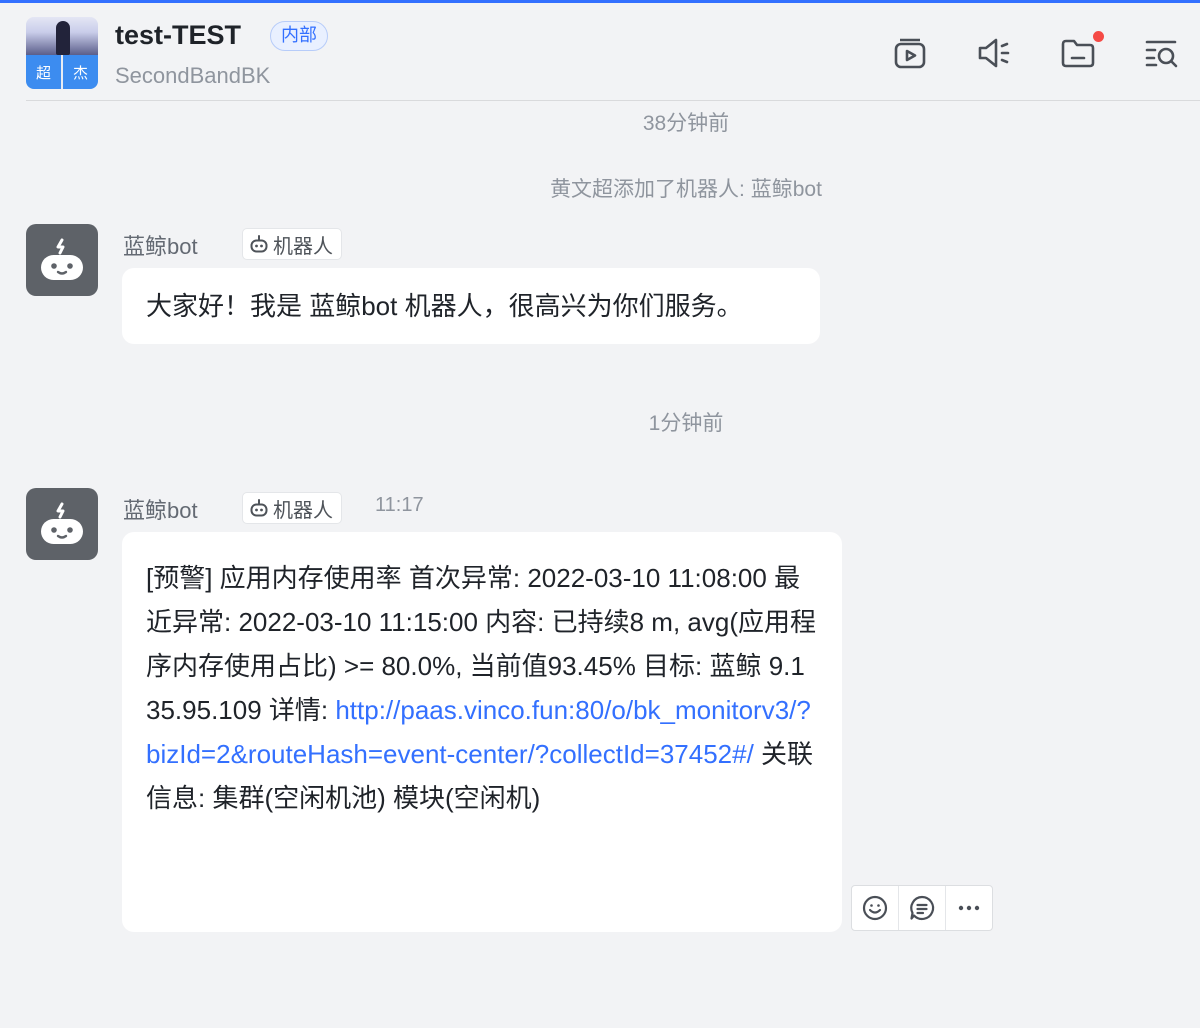 The width and height of the screenshot is (1200, 1028). I want to click on more-button, so click(969, 908).